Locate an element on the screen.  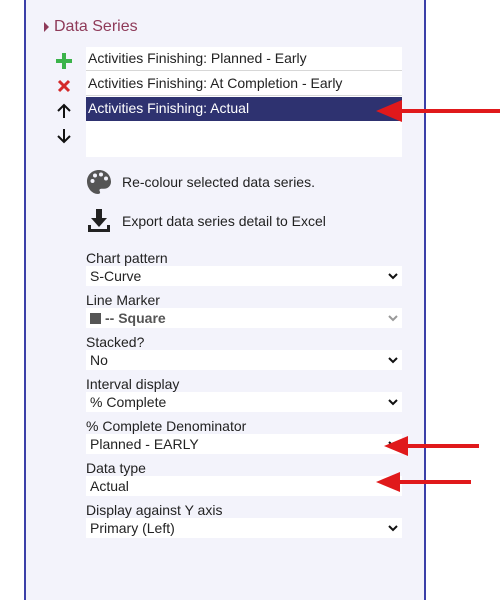
y-axis-value: Primary (Left) is located at coordinates (132, 528).